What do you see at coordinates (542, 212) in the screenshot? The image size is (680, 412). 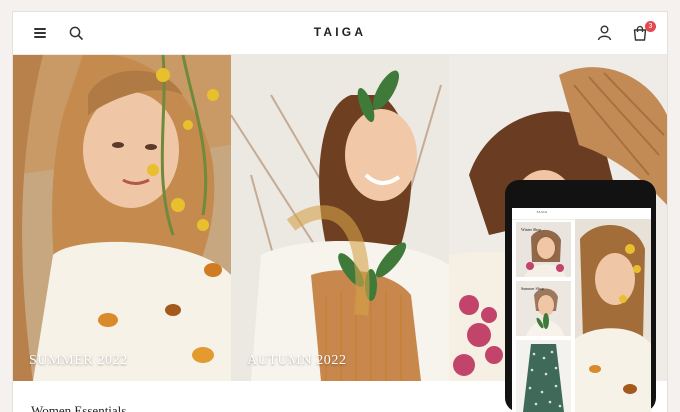 I see `mobile-brand: TAIGA` at bounding box center [542, 212].